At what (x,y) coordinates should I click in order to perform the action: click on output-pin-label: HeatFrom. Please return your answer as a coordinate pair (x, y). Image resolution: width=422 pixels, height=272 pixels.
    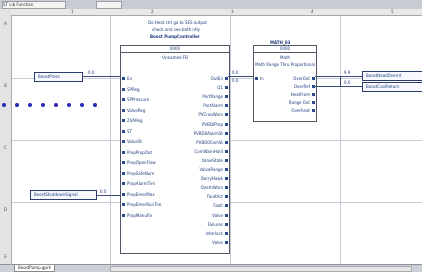
    Looking at the image, I should click on (300, 94).